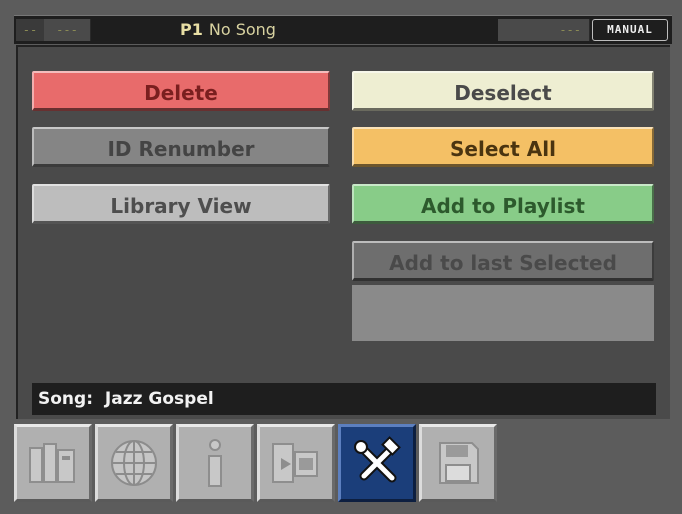 This screenshot has height=514, width=682. I want to click on status-bar: -- --- P1 No Song --- MANUAL, so click(343, 29).